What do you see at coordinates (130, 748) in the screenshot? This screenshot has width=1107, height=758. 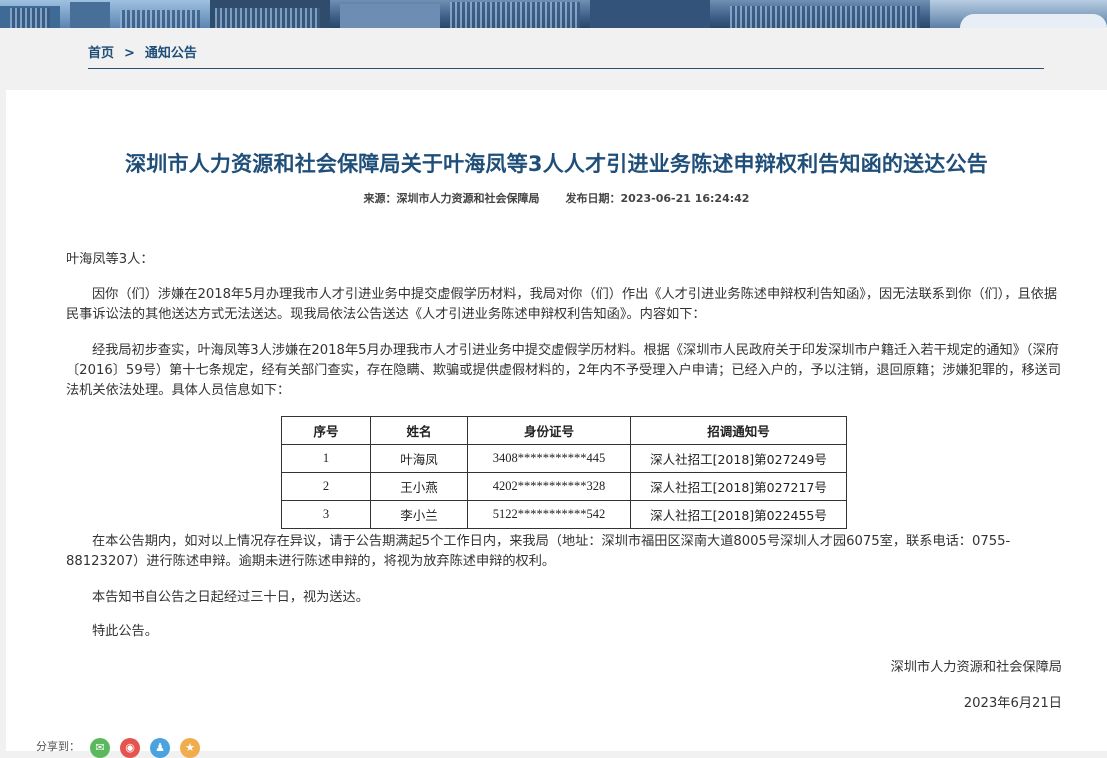 I see `weibo-icon: ◉` at bounding box center [130, 748].